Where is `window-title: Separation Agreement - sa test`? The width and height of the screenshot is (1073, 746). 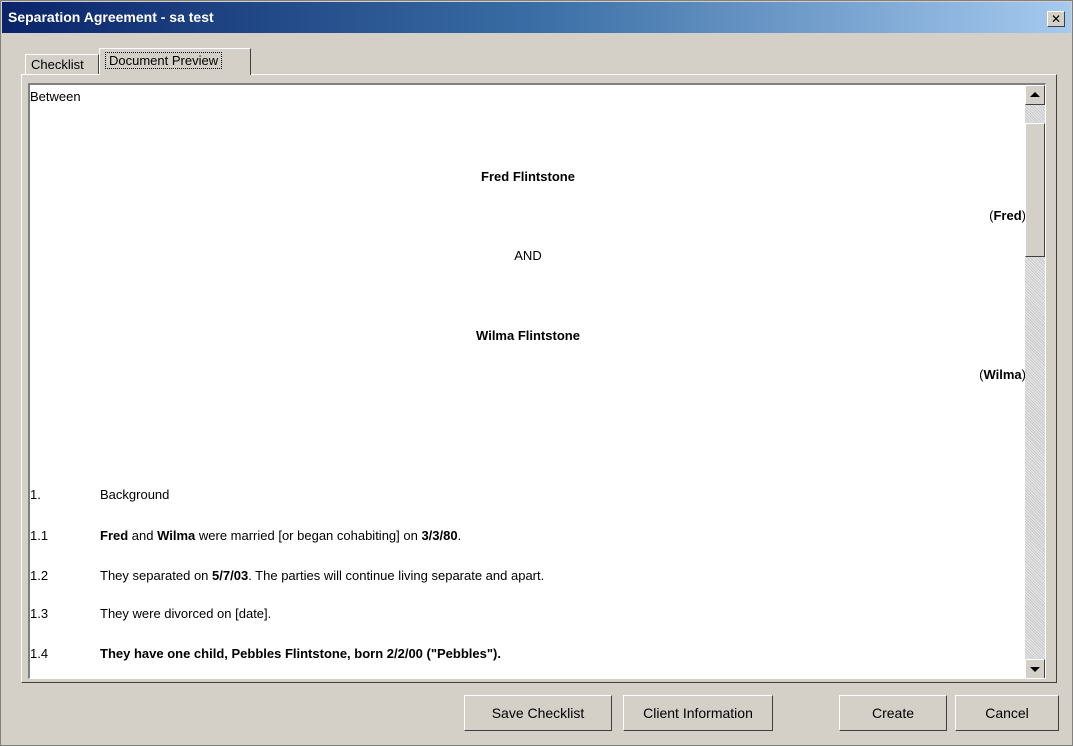 window-title: Separation Agreement - sa test is located at coordinates (111, 17).